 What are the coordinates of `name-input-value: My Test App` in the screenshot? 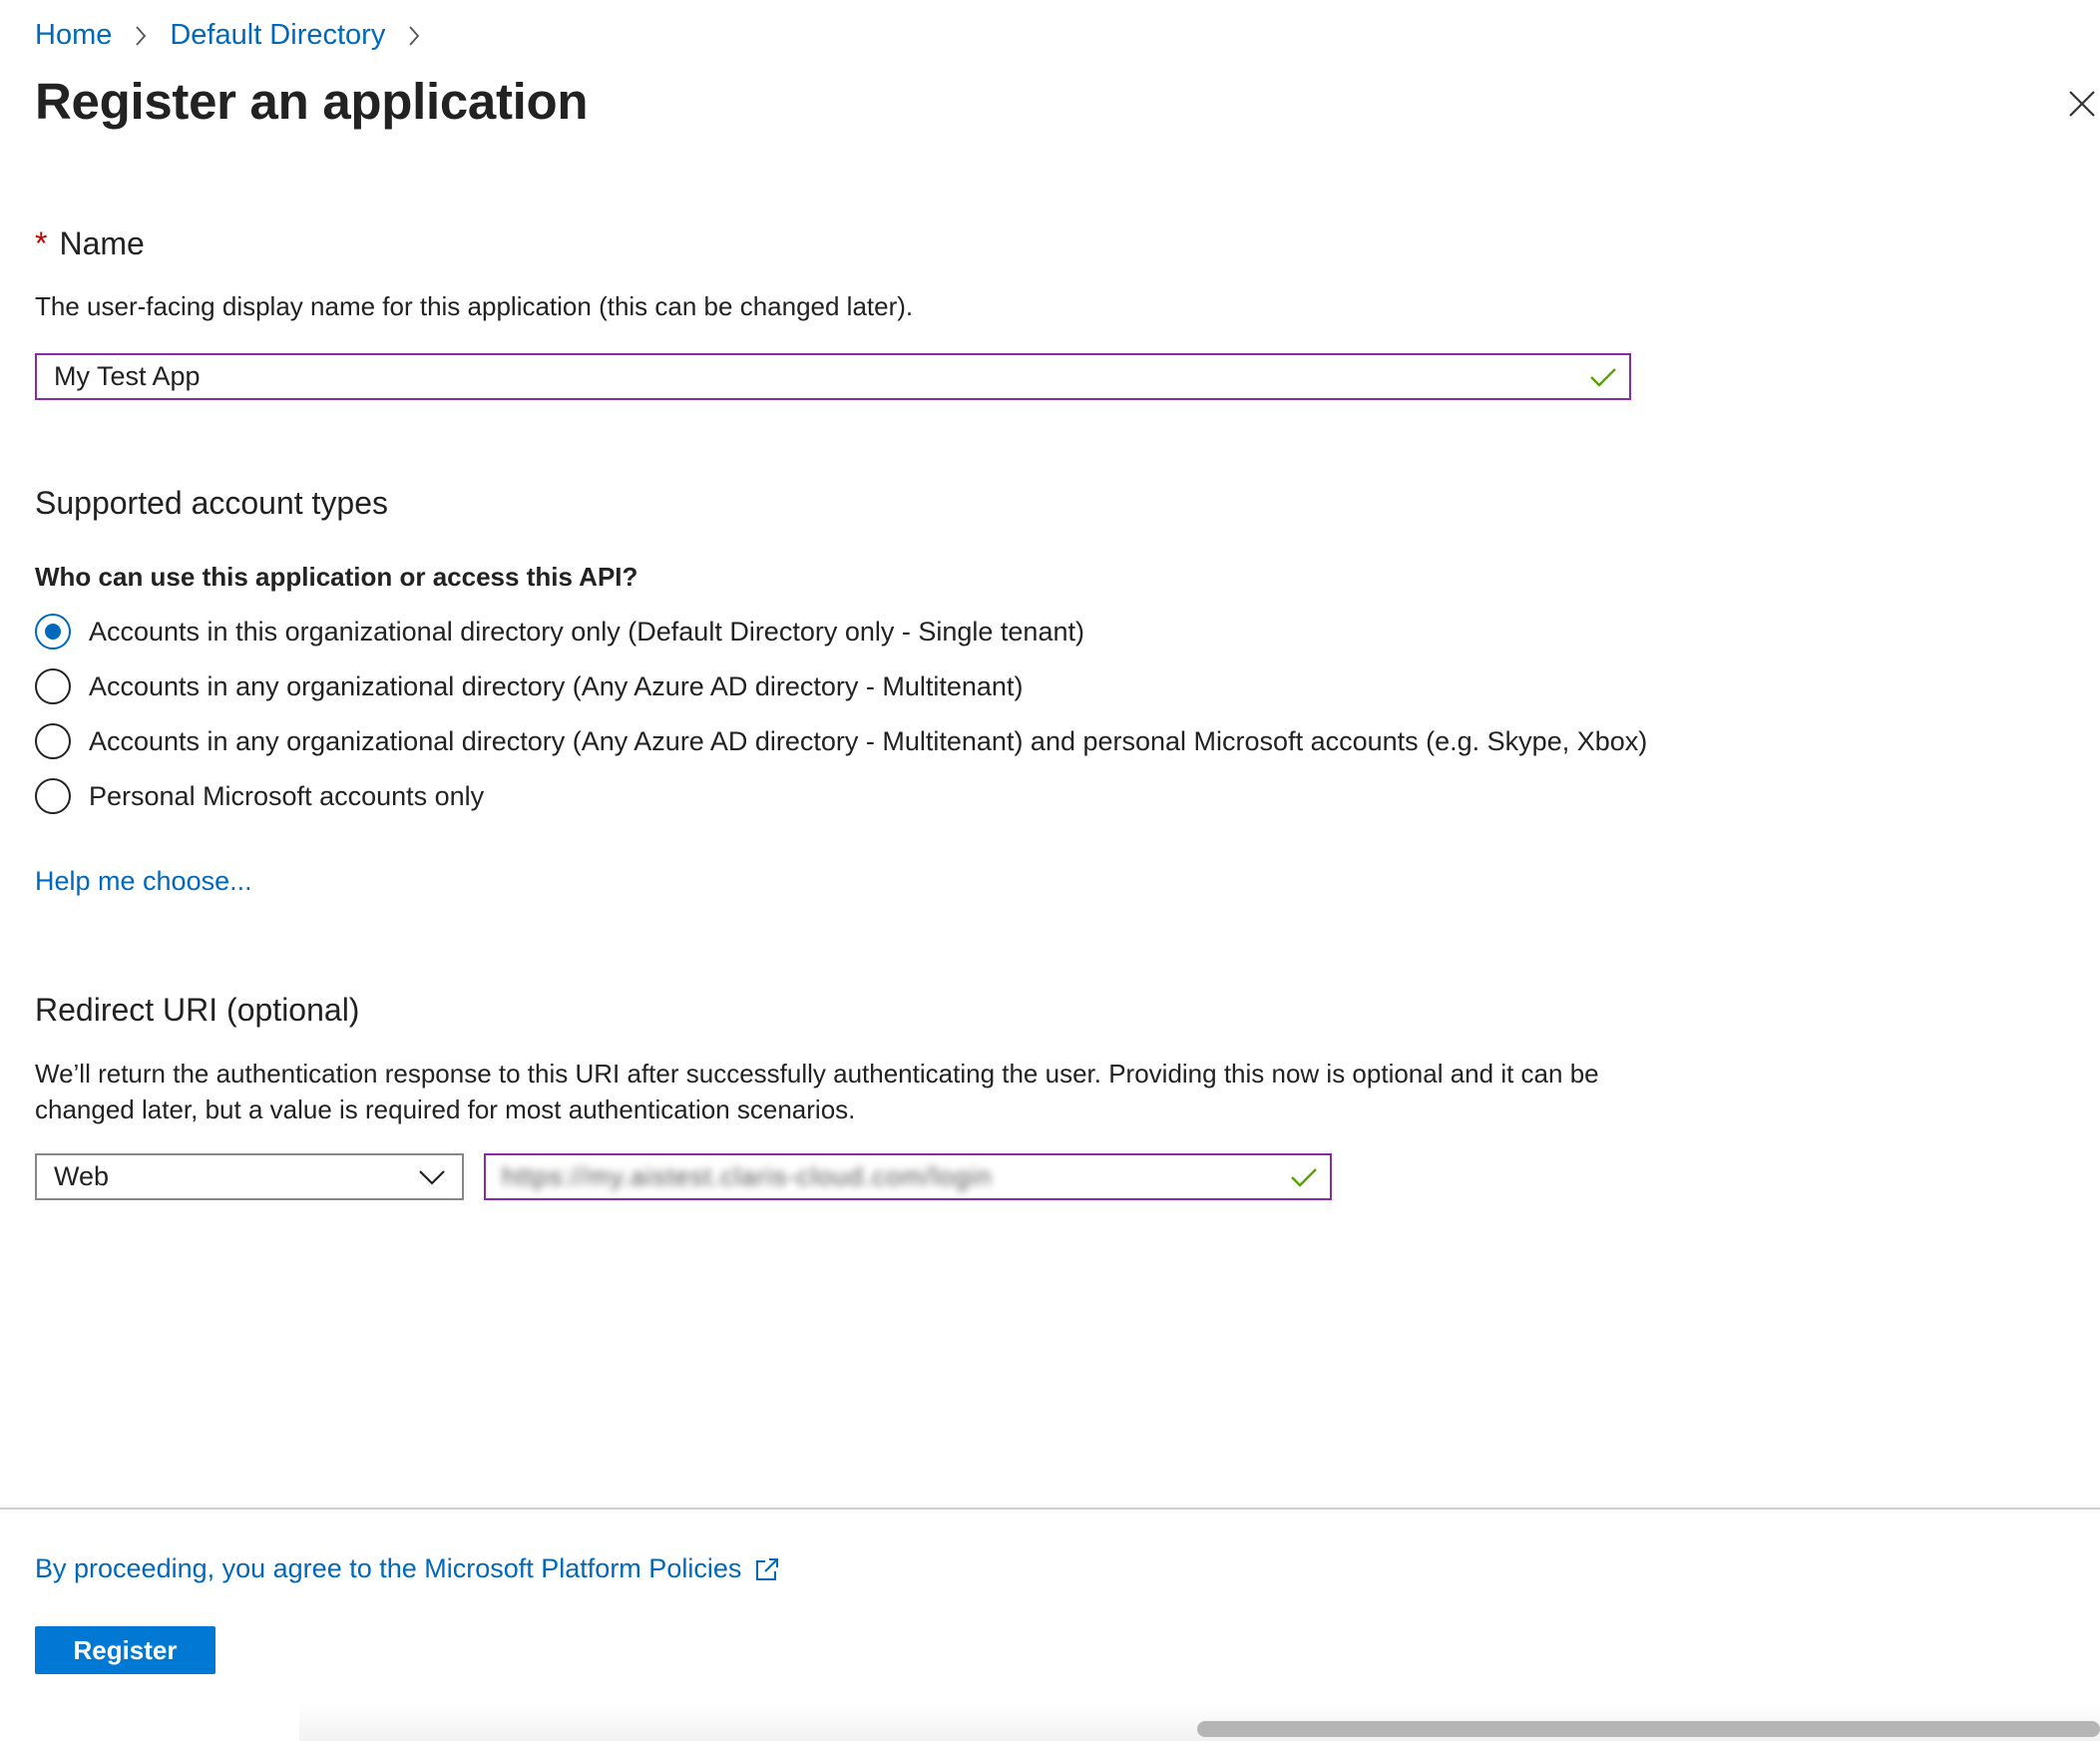 It's located at (127, 376).